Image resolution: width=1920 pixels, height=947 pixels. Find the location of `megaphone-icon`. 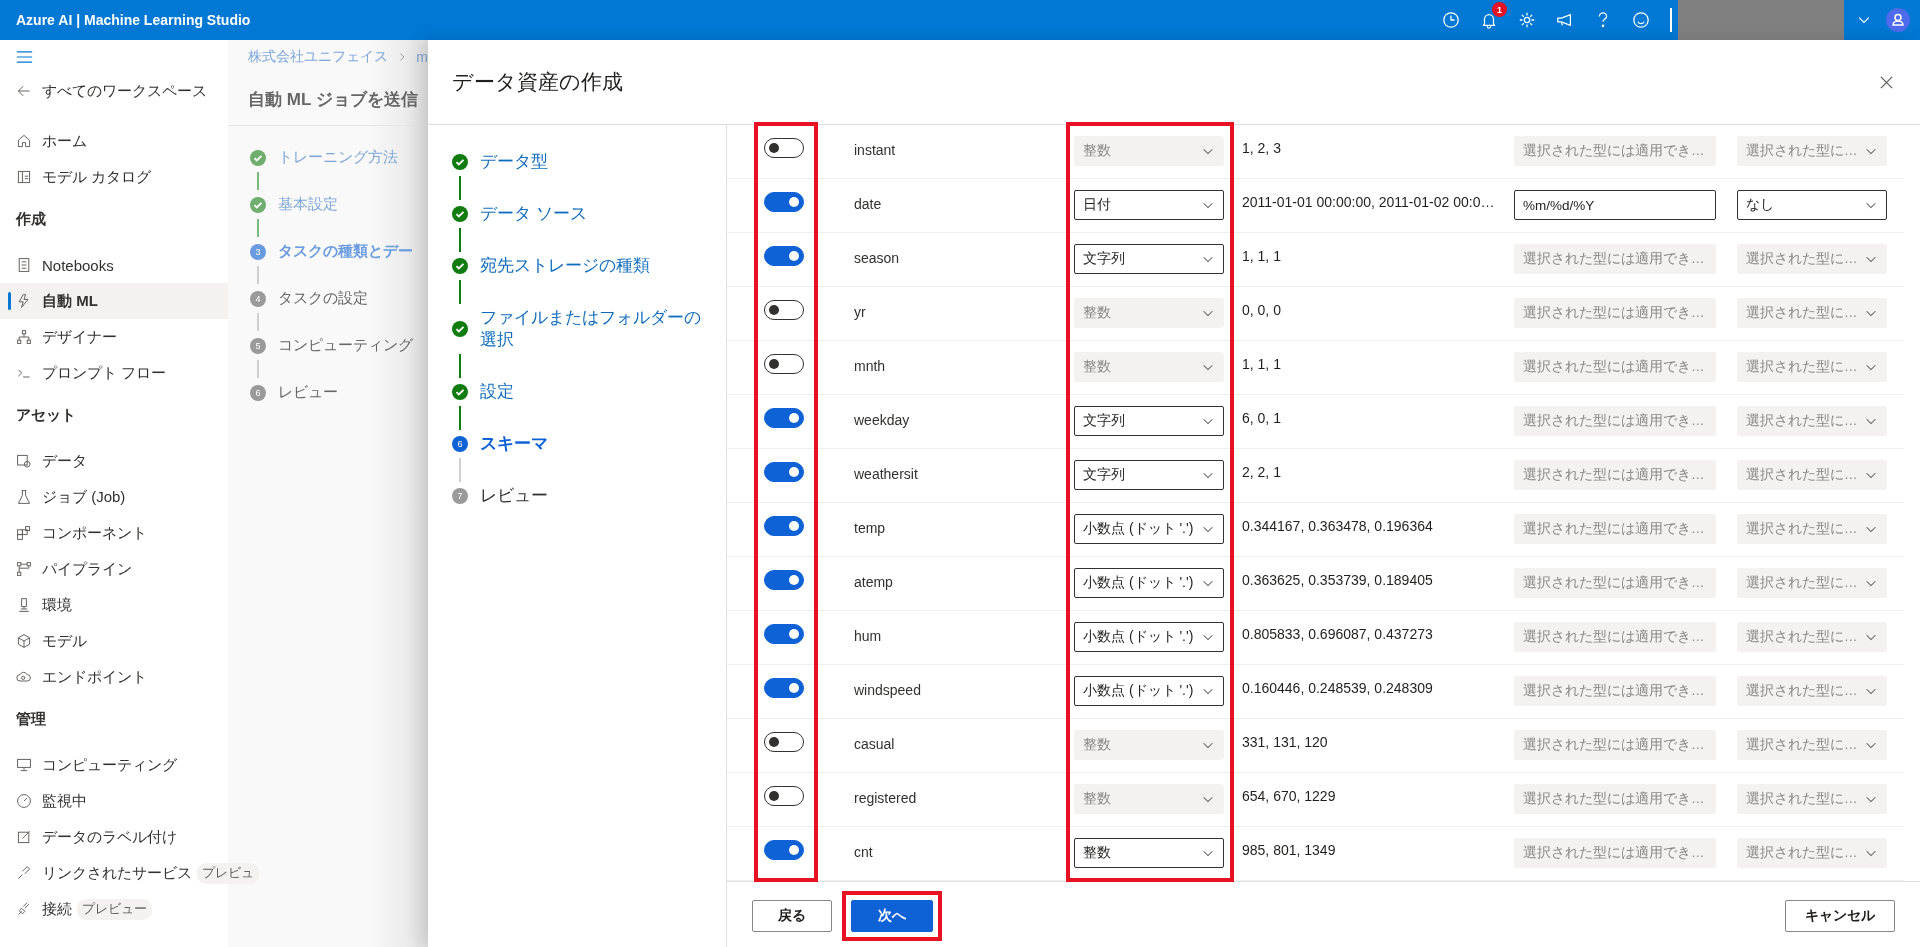

megaphone-icon is located at coordinates (1565, 20).